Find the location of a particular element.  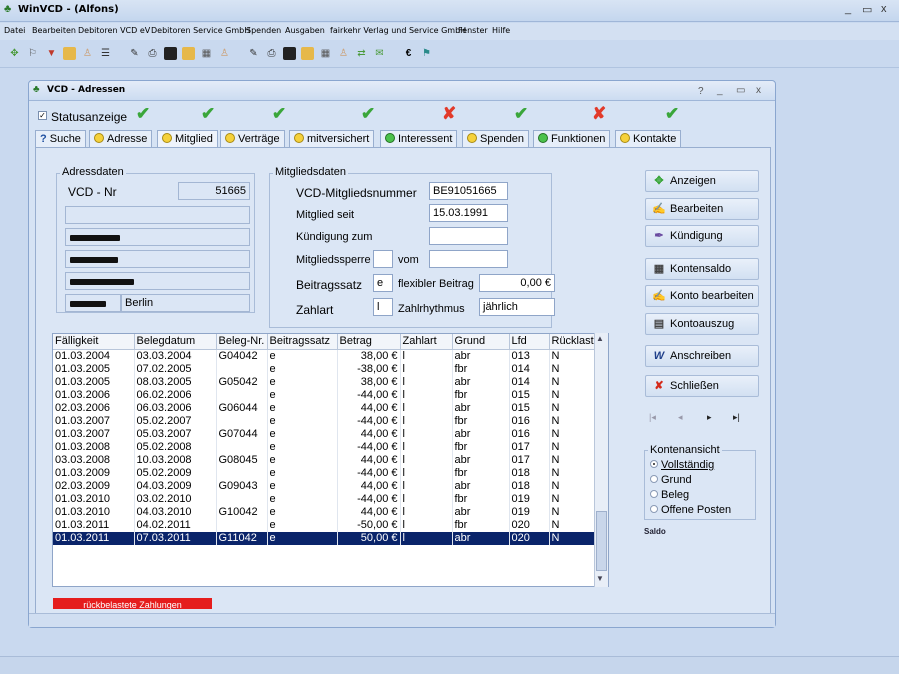

table-row: 01.03.2006 06.02.2006 e -44,00 € l fbr 015 N is located at coordinates (324, 395).